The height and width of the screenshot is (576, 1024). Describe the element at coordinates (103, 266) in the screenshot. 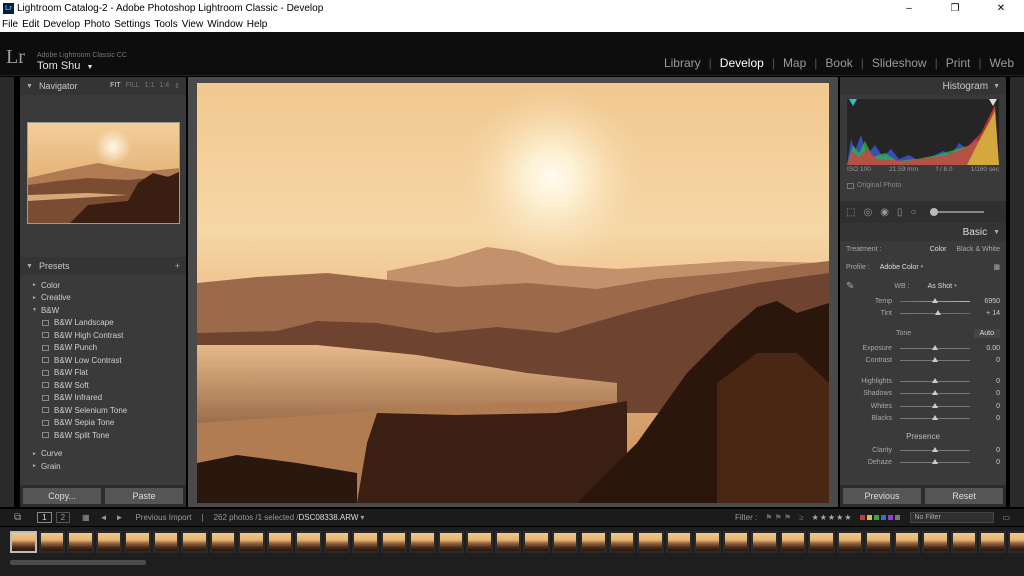

I see `presets-header: ▼ Presets +` at that location.